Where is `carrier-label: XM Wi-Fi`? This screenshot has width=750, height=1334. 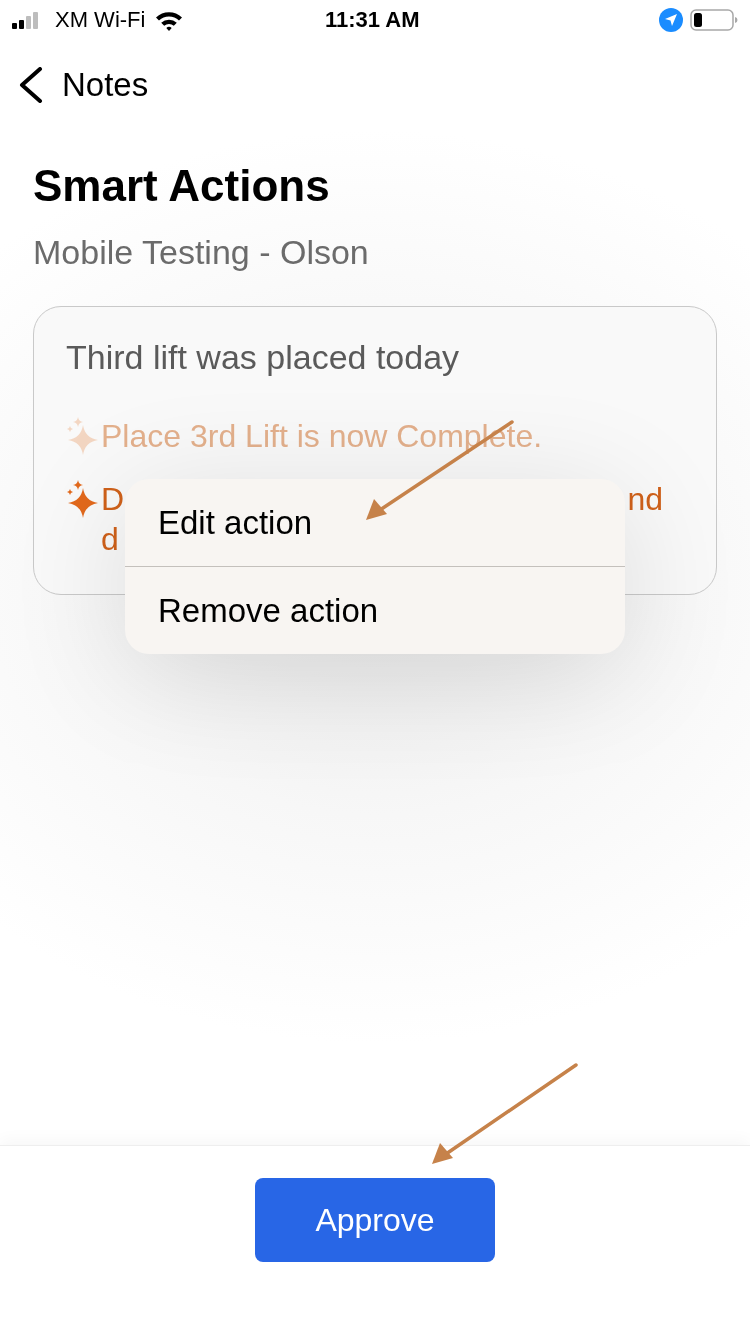
carrier-label: XM Wi-Fi is located at coordinates (100, 20).